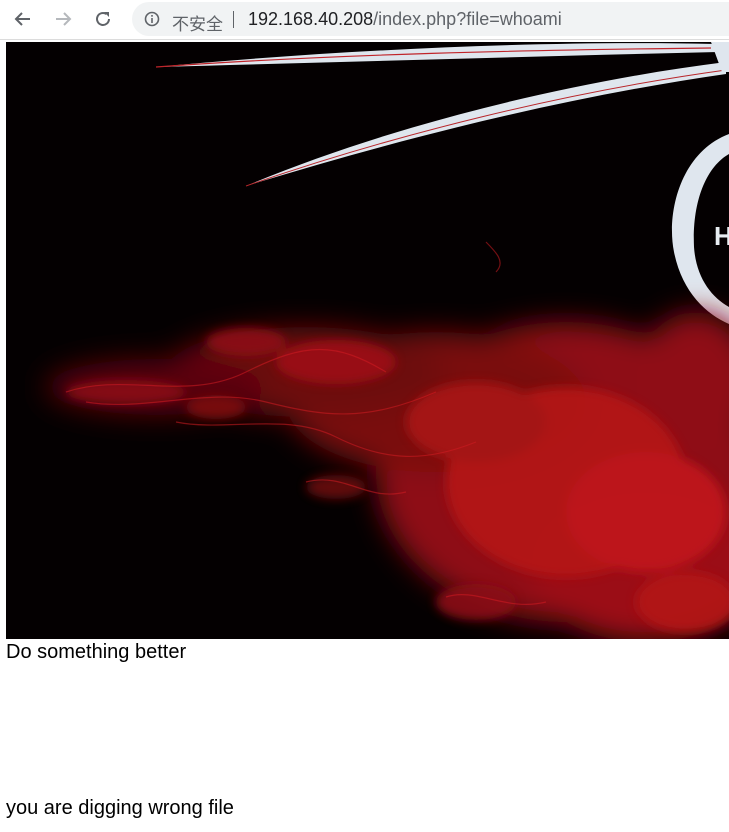 The height and width of the screenshot is (832, 729). I want to click on arrow-left-icon, so click(22, 19).